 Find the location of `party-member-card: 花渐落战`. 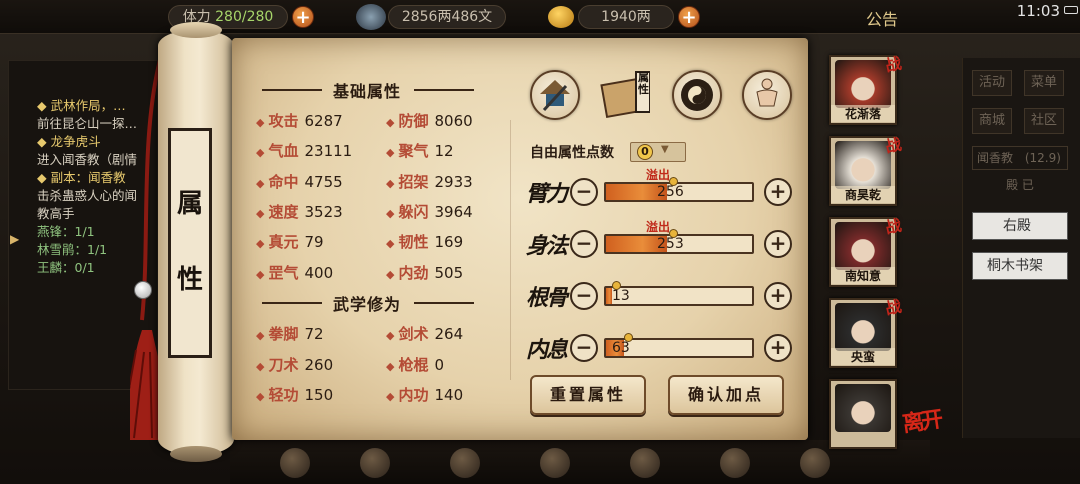

party-member-card: 花渐落战 is located at coordinates (866, 89).